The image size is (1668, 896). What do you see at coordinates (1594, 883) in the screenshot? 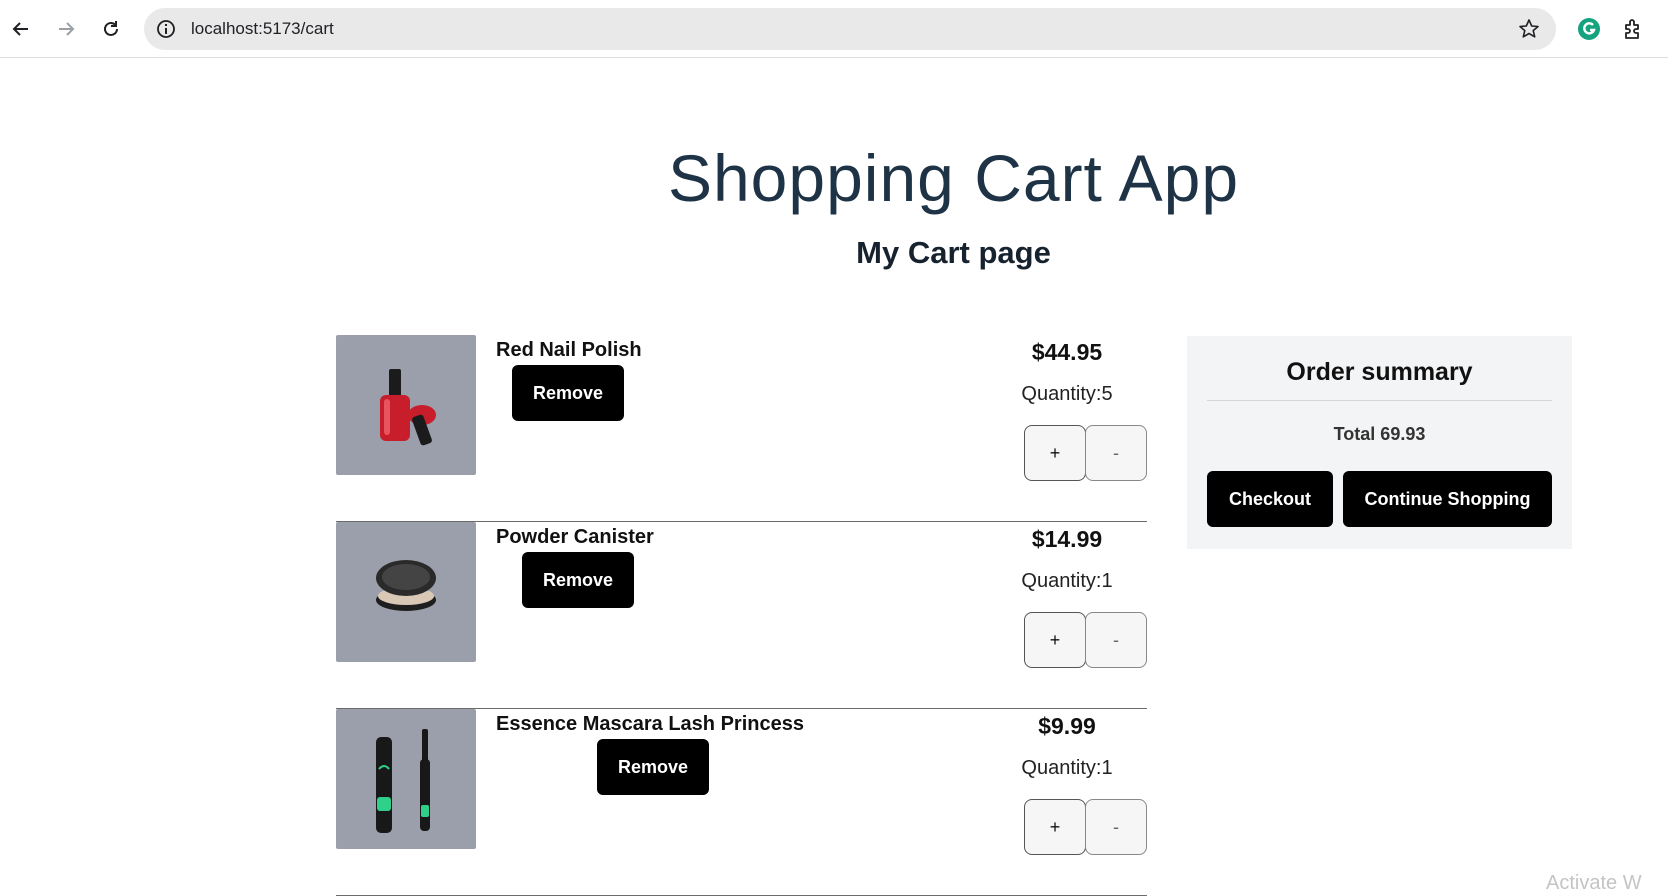
I see `activate-windows-watermark: Activate W` at bounding box center [1594, 883].